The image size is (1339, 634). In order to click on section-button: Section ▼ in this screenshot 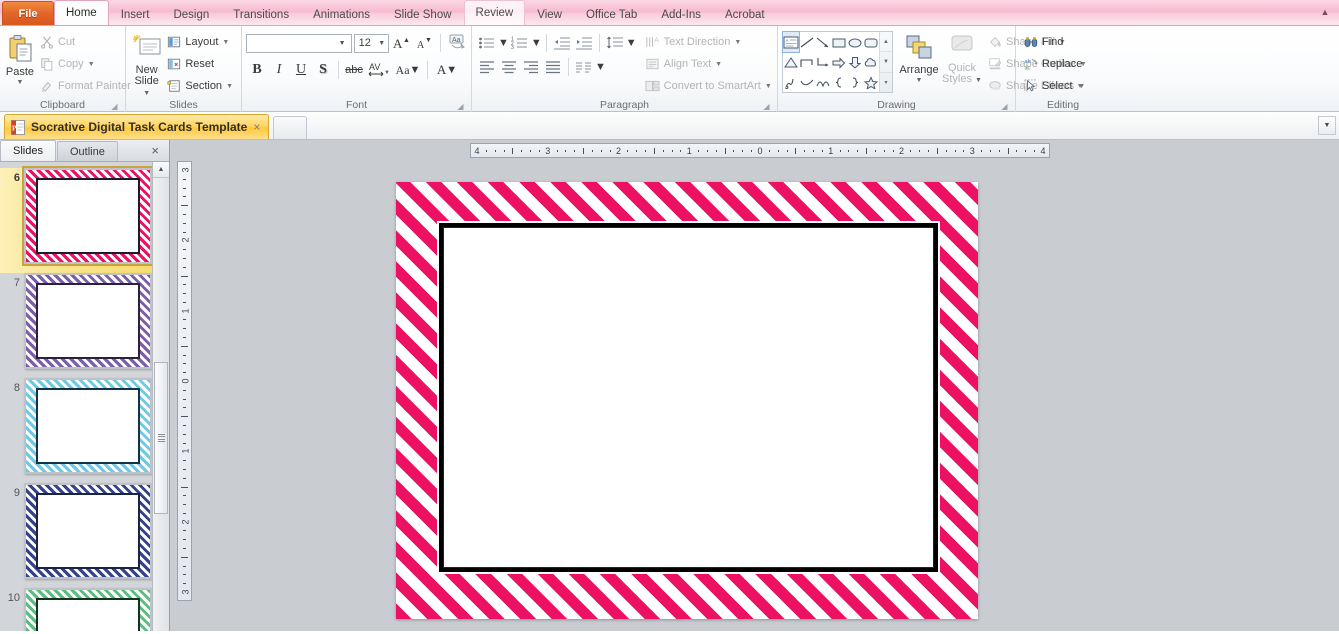, I will do `click(200, 86)`.